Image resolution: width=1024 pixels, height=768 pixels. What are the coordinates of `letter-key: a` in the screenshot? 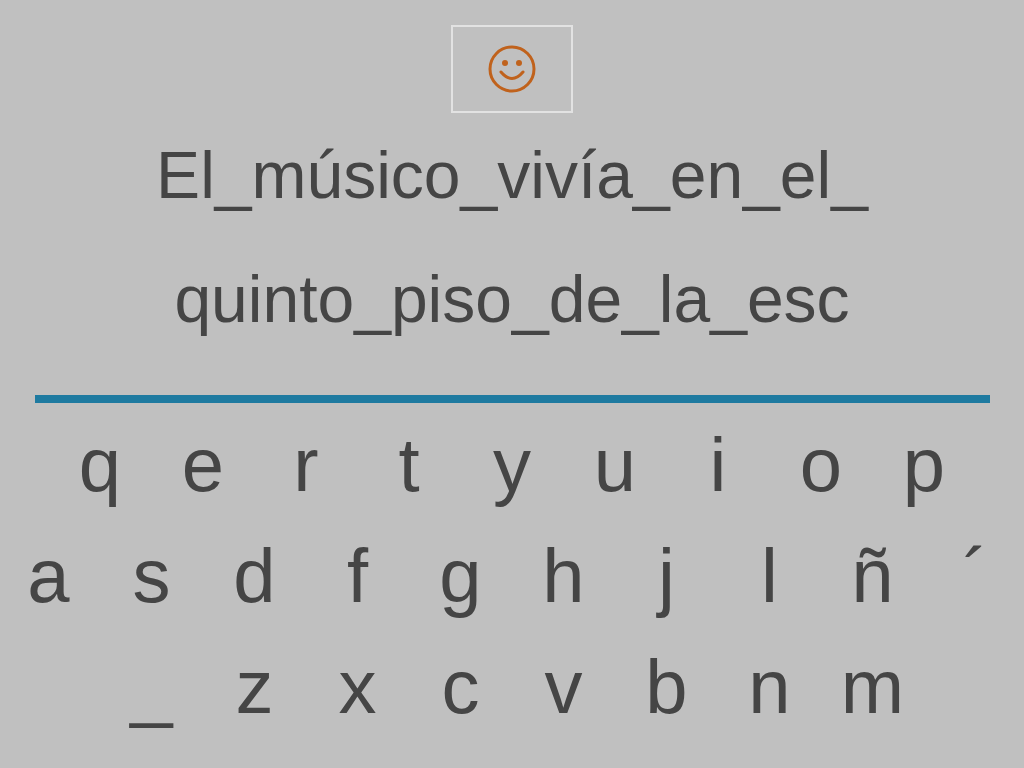 It's located at (48, 575).